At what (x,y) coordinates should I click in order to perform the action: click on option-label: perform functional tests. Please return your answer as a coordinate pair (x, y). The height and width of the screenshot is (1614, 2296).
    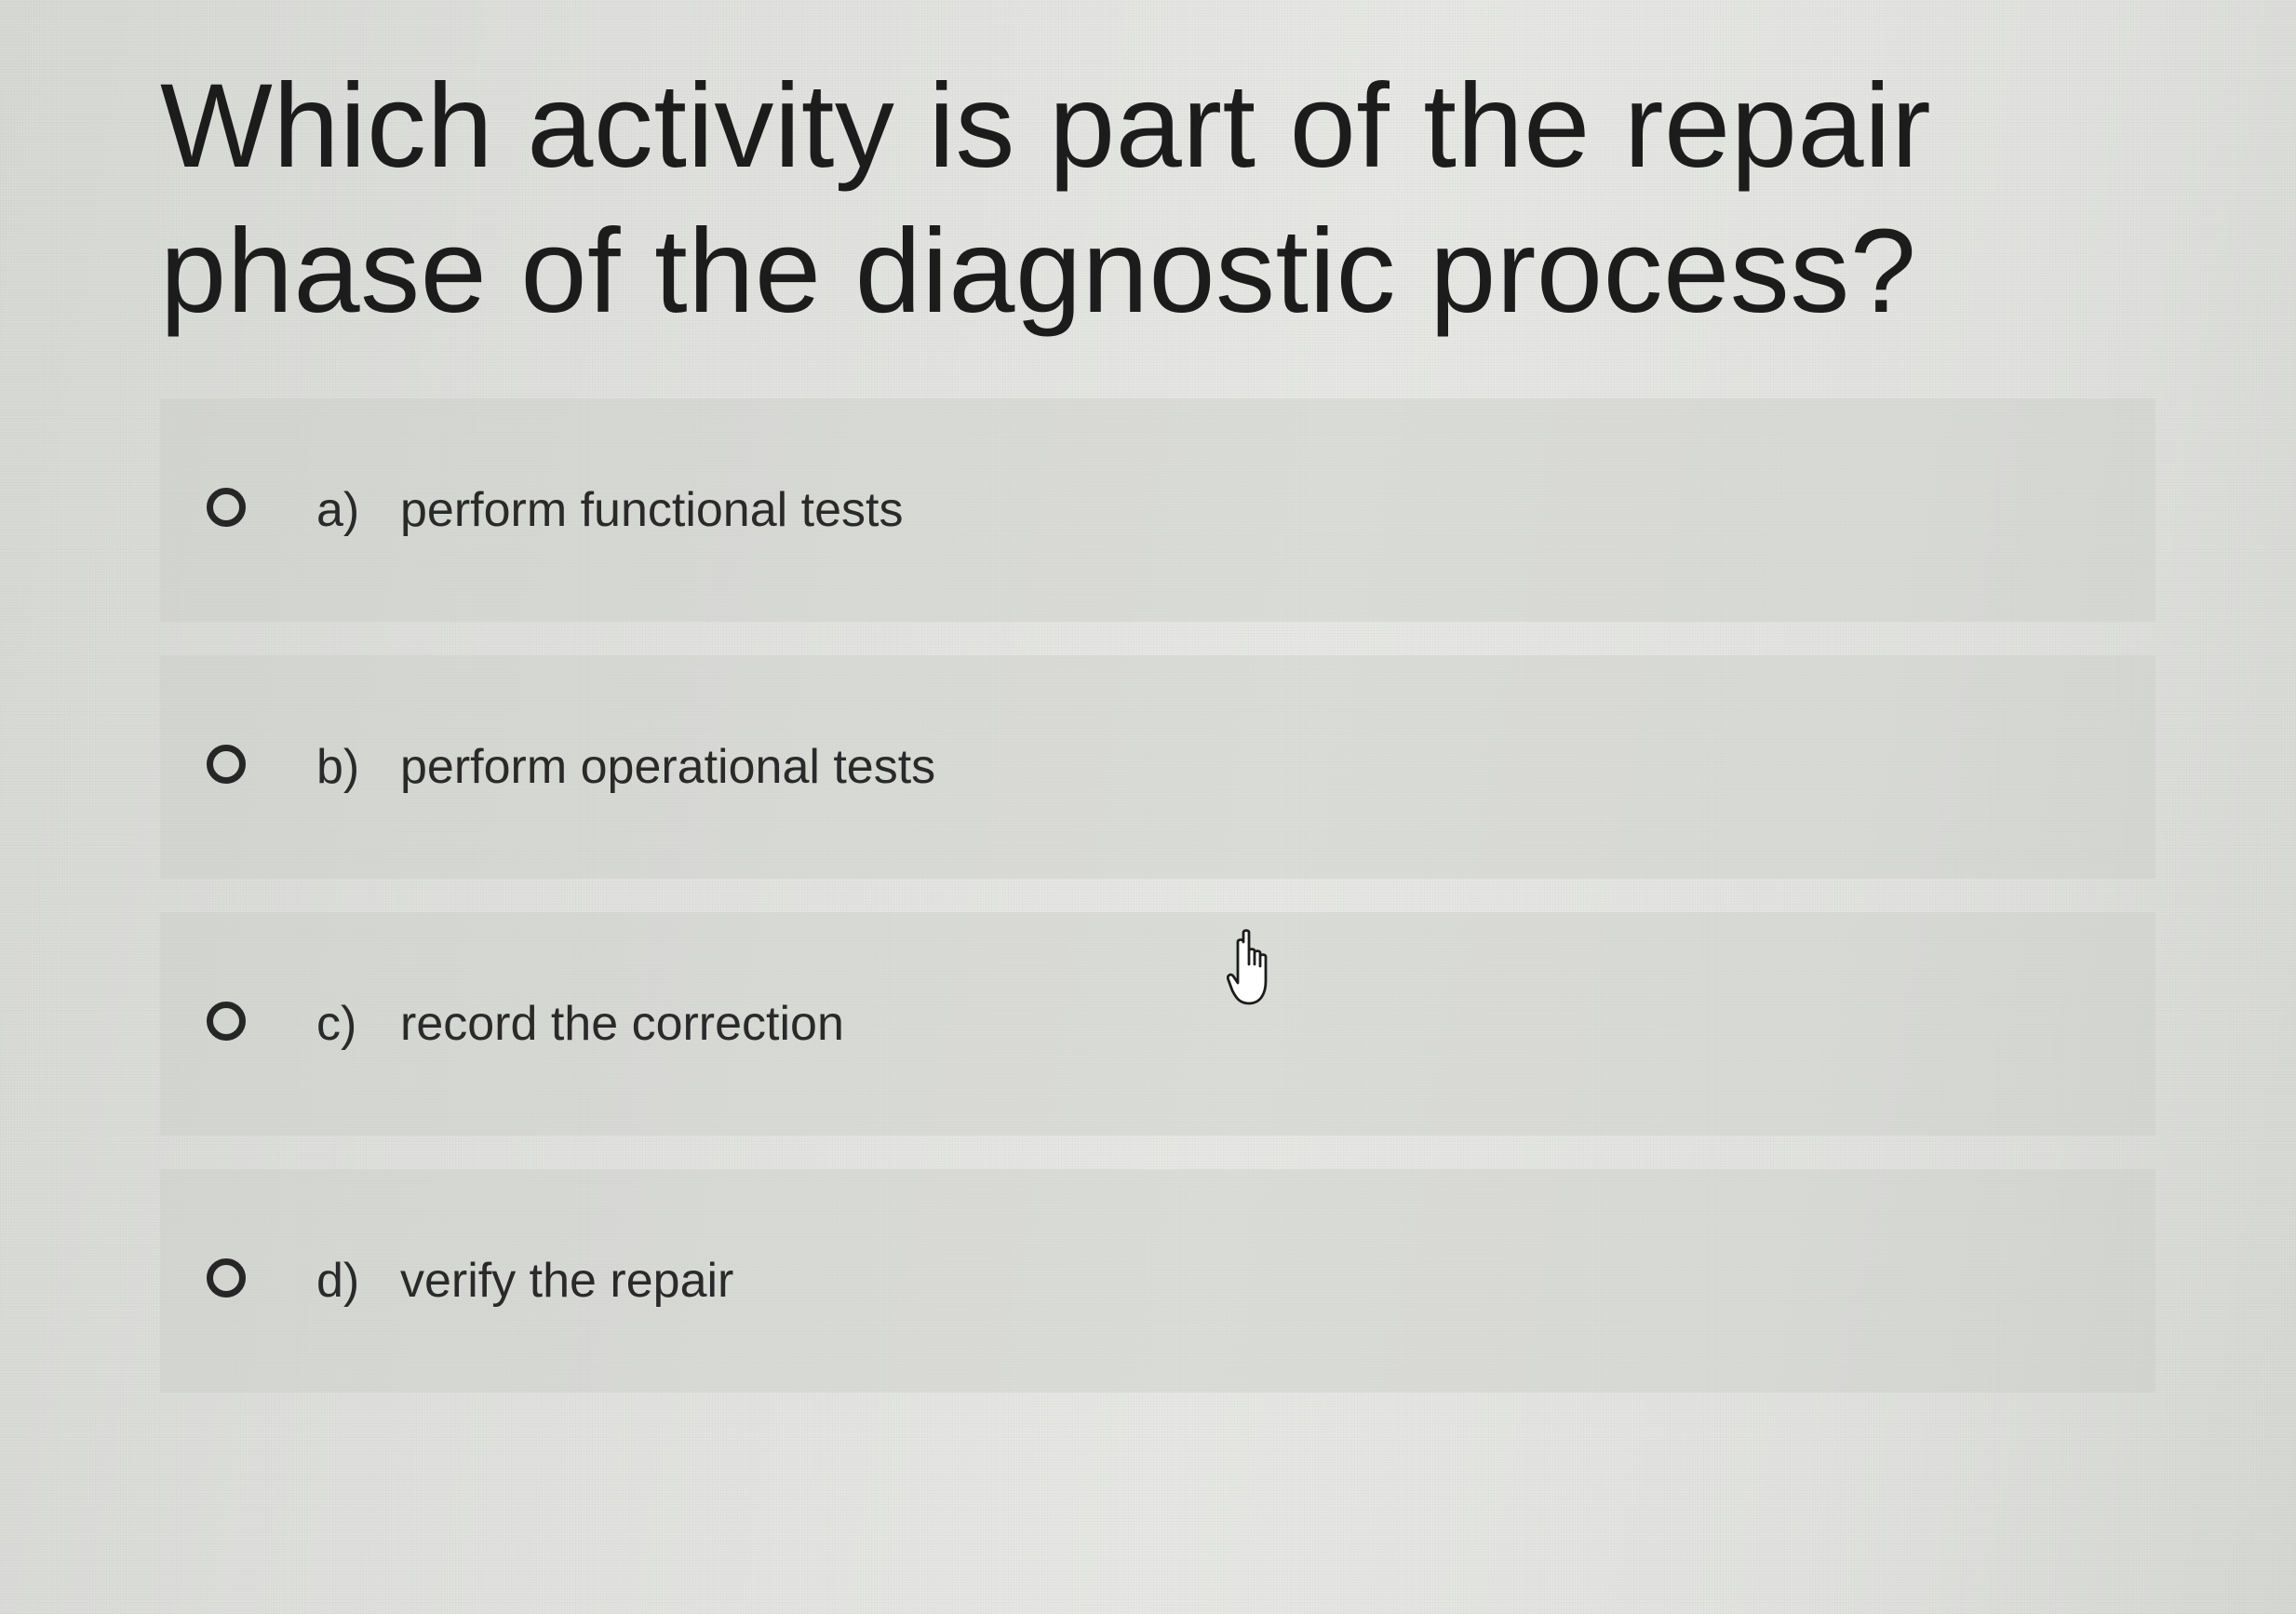
    Looking at the image, I should click on (652, 510).